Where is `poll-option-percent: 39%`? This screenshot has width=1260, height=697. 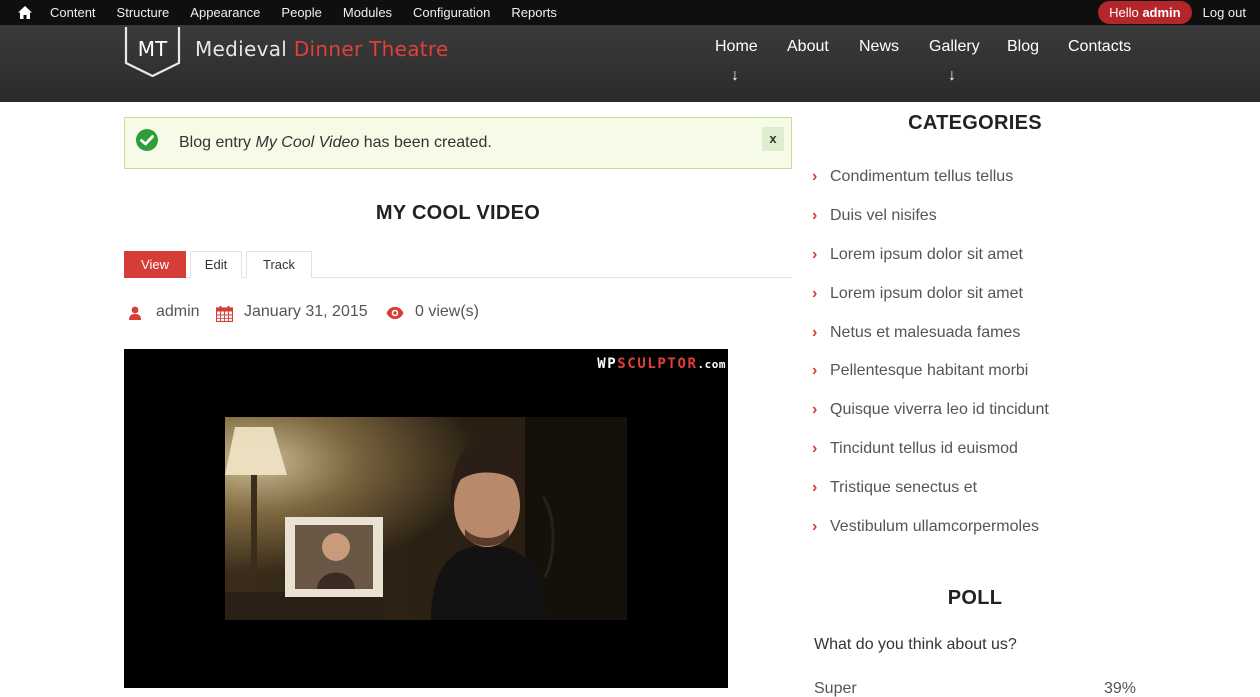 poll-option-percent: 39% is located at coordinates (1119, 688).